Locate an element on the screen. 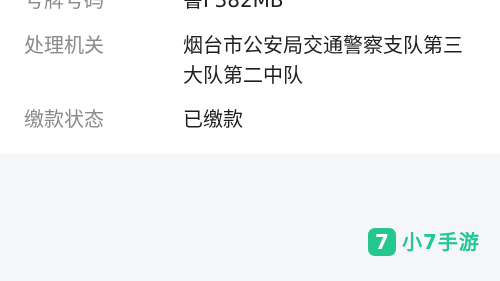 The width and height of the screenshot is (500, 281). handling-agency-label: 处理机关 is located at coordinates (64, 45).